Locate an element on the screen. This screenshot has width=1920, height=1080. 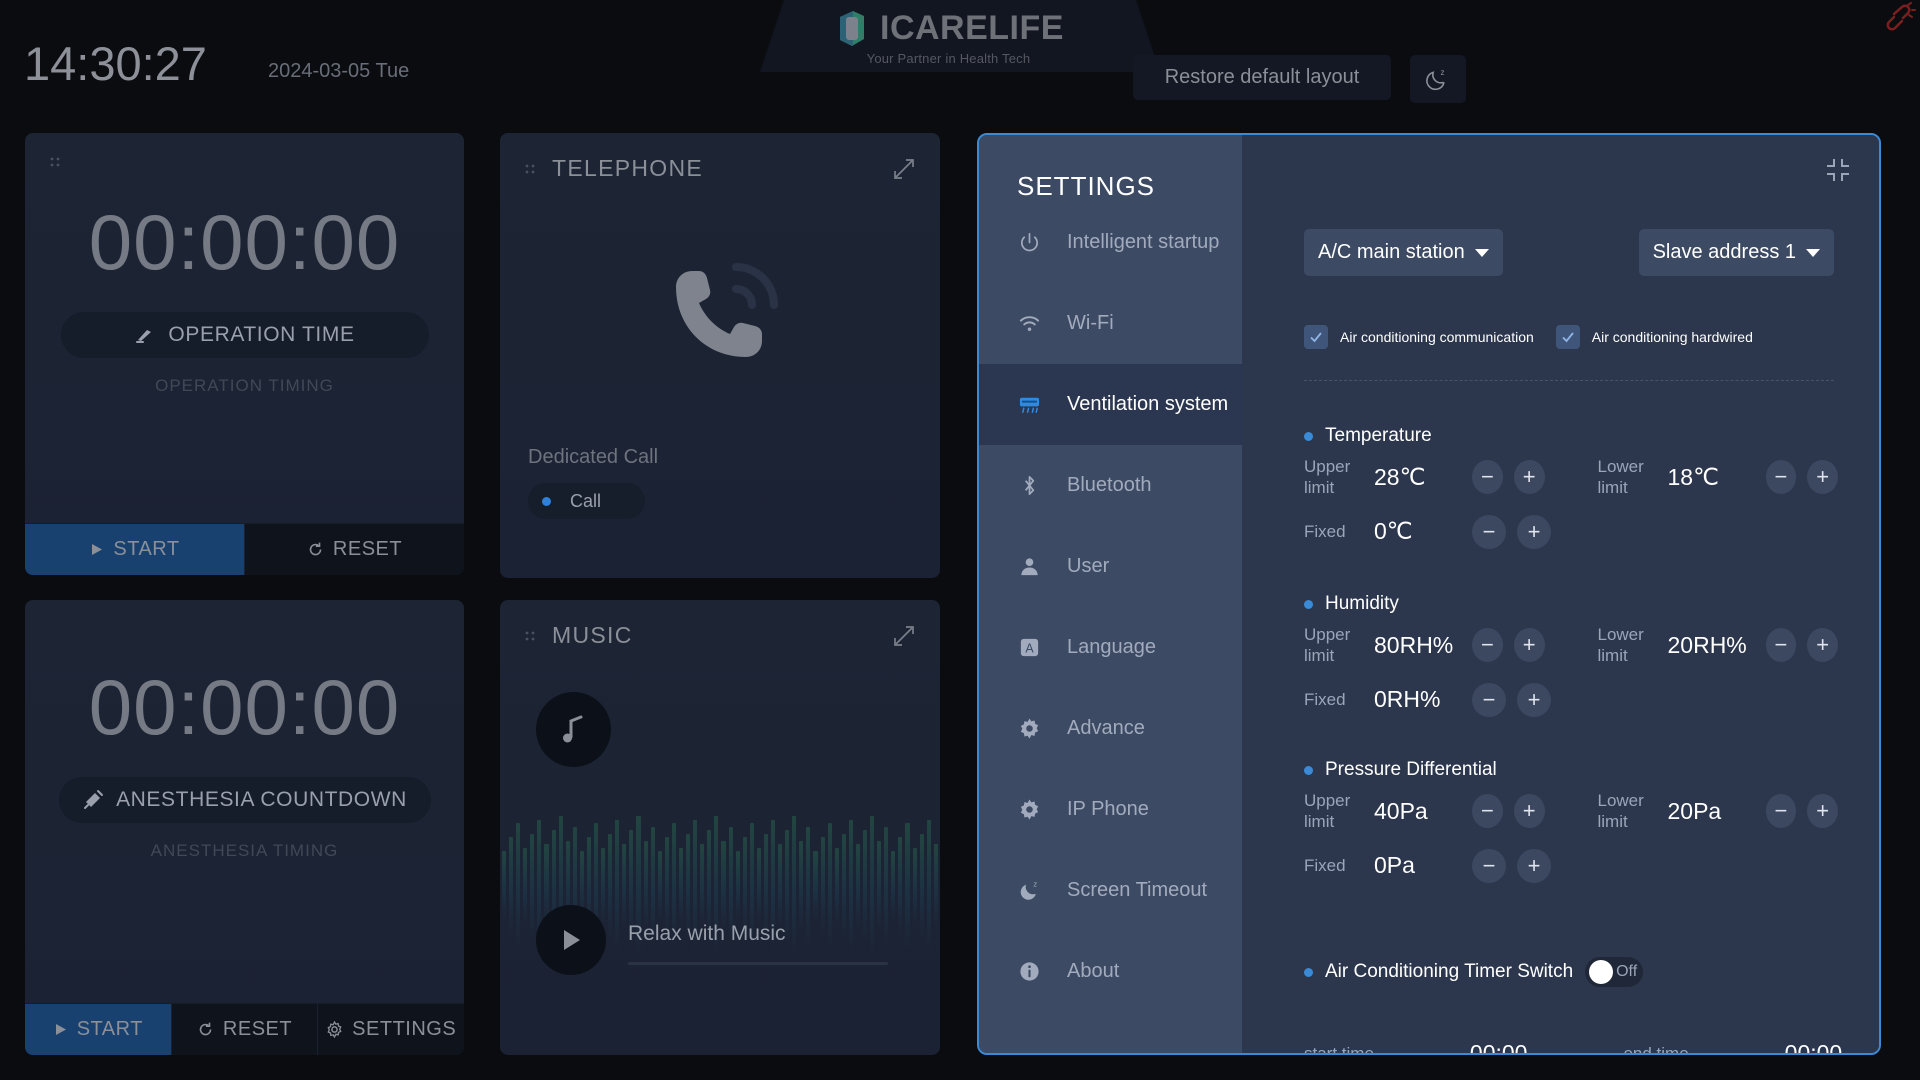
slave-address-value: Slave address 1 is located at coordinates (1724, 252).